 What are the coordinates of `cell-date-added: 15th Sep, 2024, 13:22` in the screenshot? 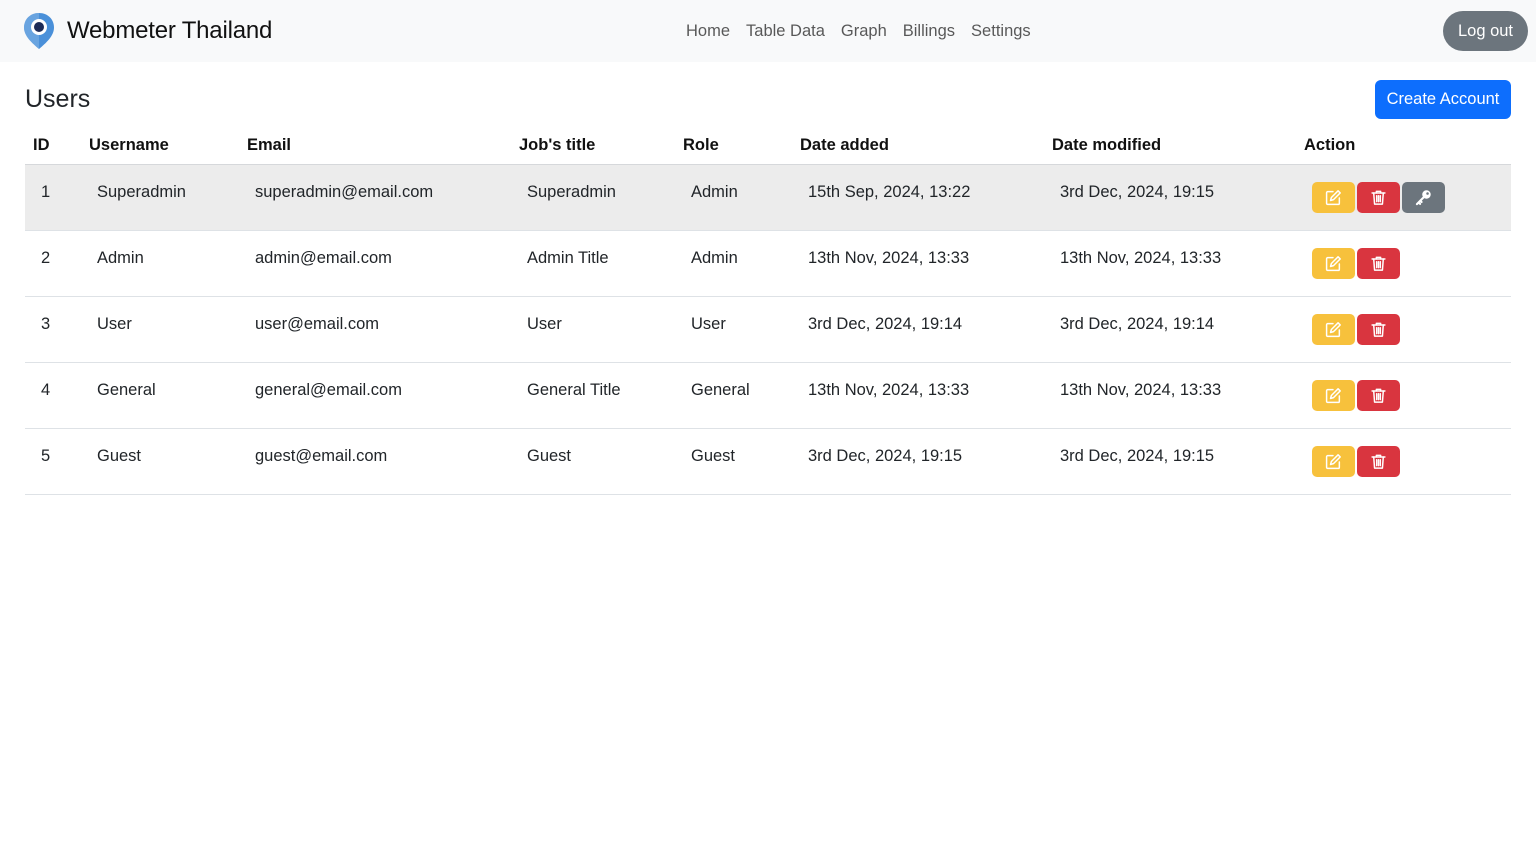 It's located at (918, 197).